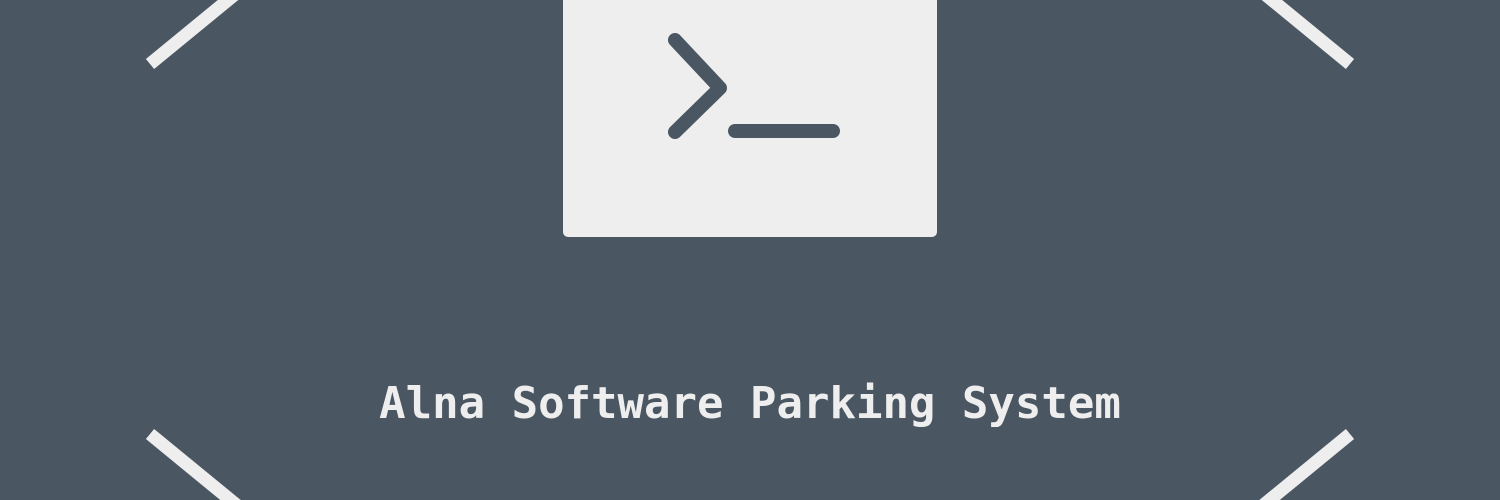  Describe the element at coordinates (754, 86) in the screenshot. I see `terminal-prompt-icon` at that location.